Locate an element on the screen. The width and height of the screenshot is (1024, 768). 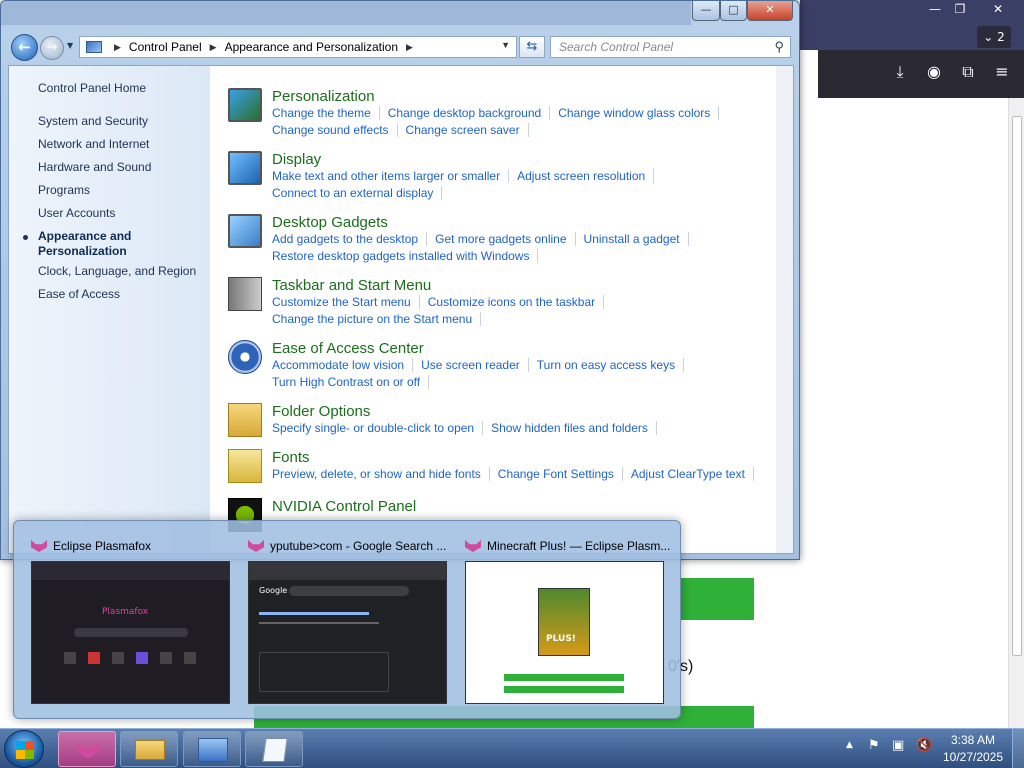
task-link: Customize the Start menu is located at coordinates (346, 302).